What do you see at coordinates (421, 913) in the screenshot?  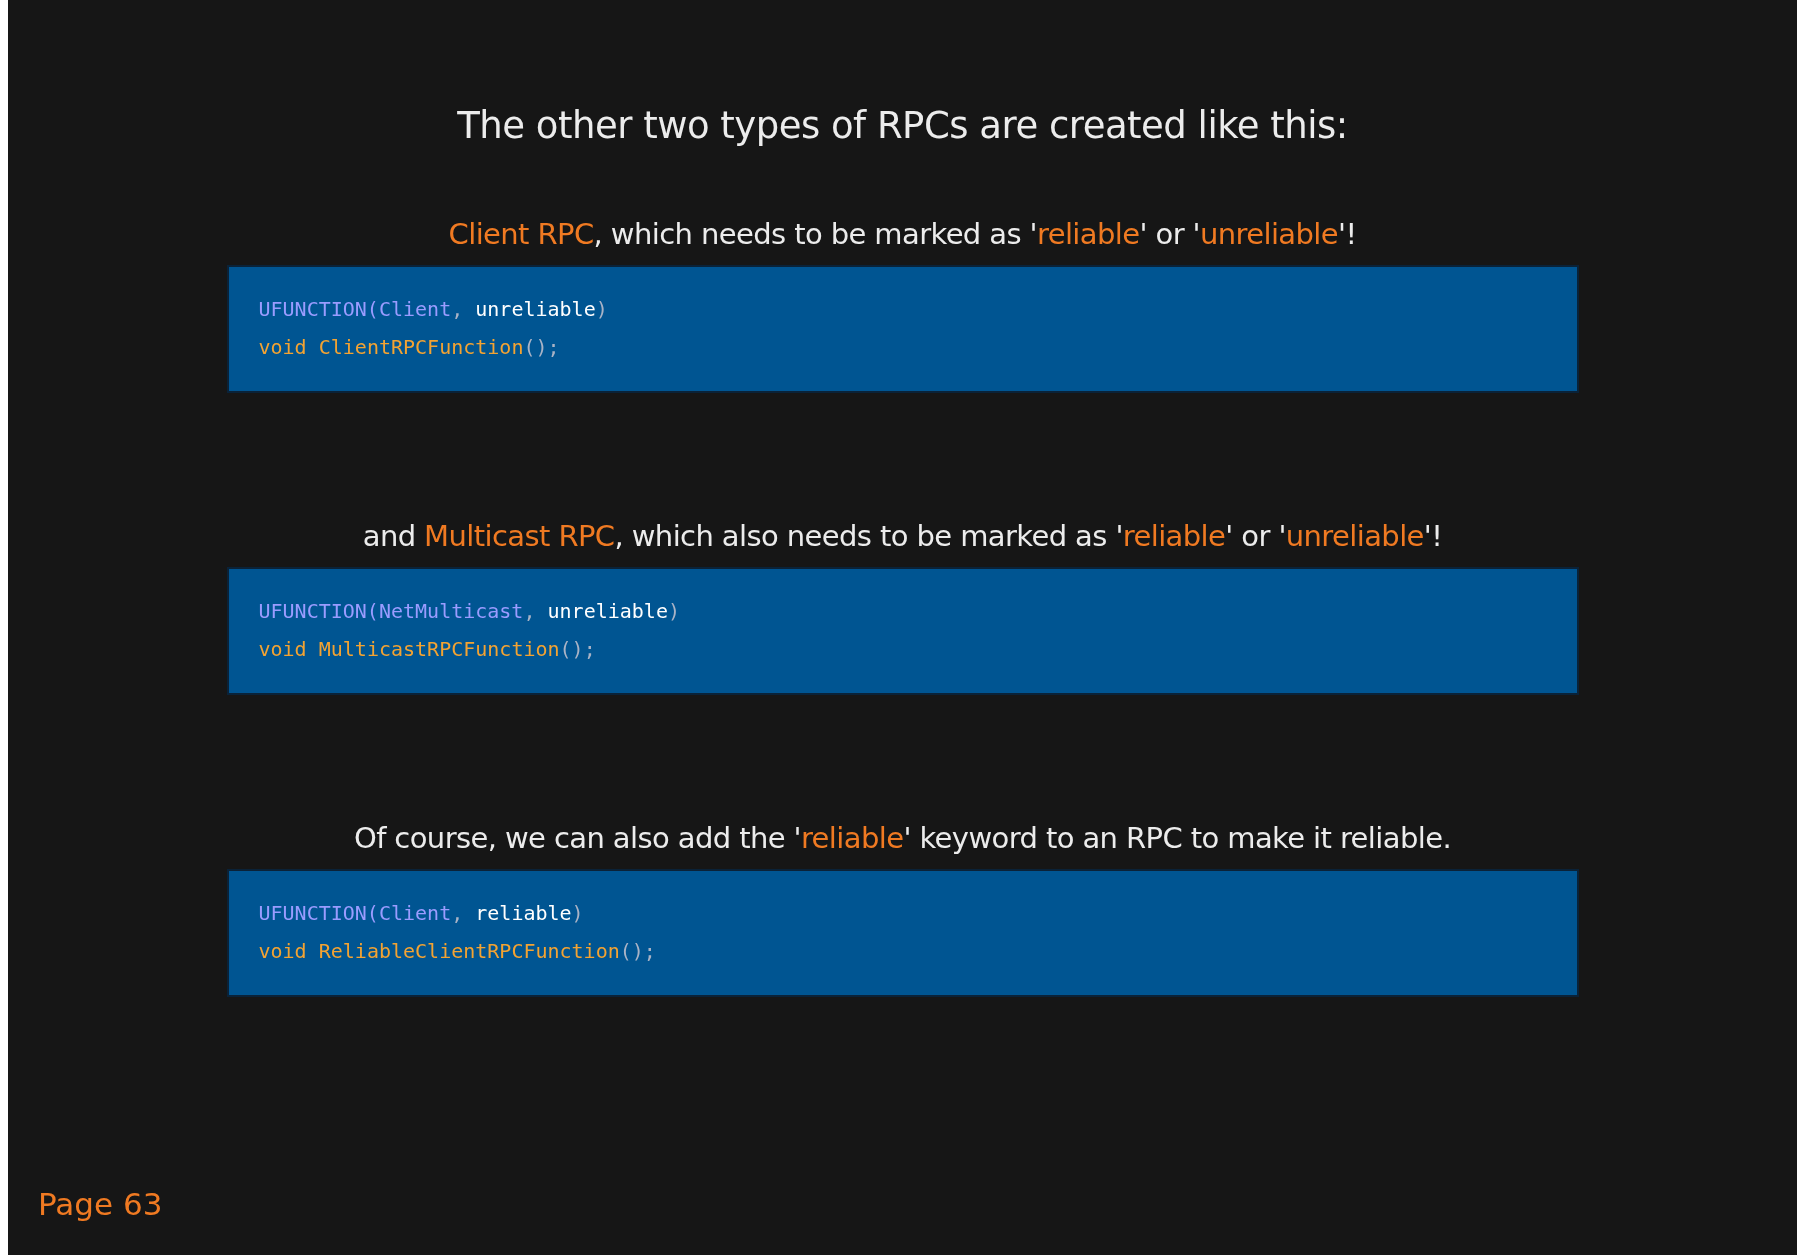 I see `code-line: UFUNCTION(Client, reliable)` at bounding box center [421, 913].